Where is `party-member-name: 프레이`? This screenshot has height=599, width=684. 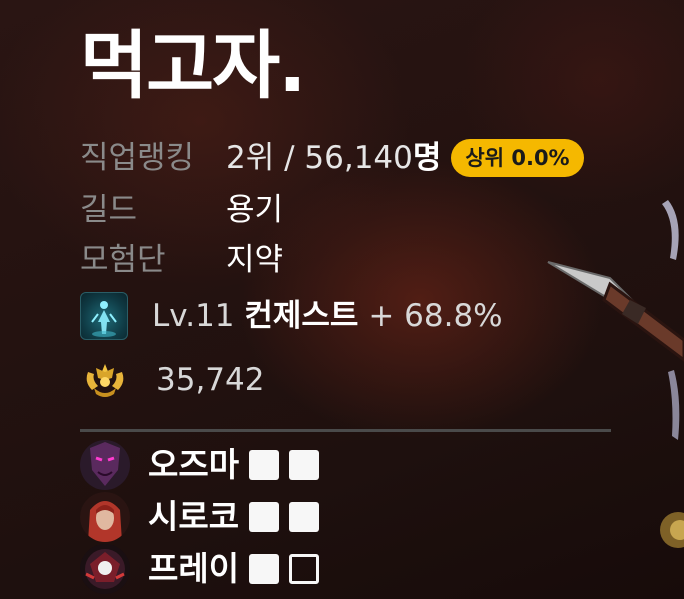
party-member-name: 프레이 is located at coordinates (194, 568).